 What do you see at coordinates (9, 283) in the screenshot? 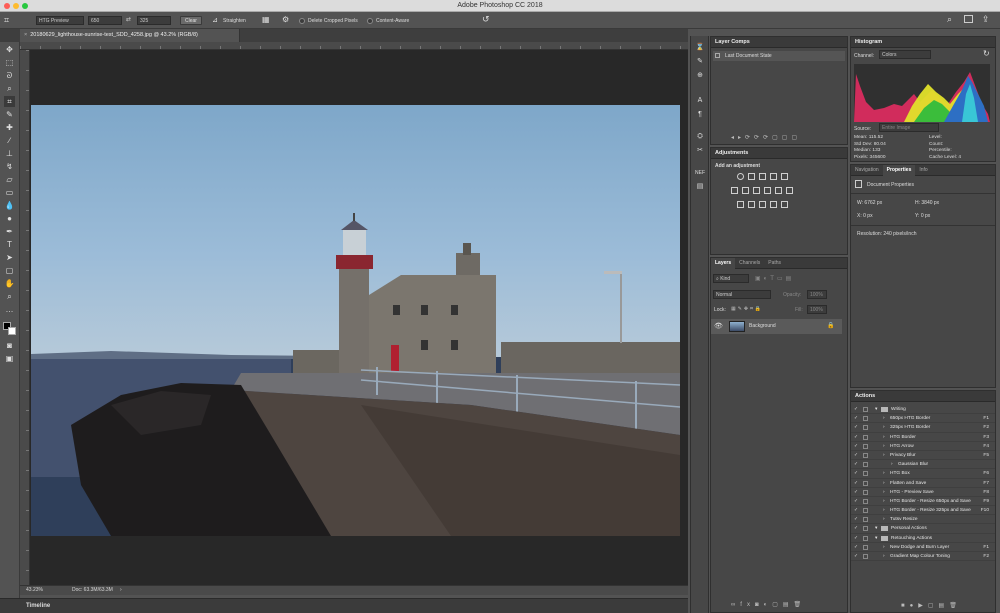
I see `hand-tool-icon: ✋` at bounding box center [9, 283].